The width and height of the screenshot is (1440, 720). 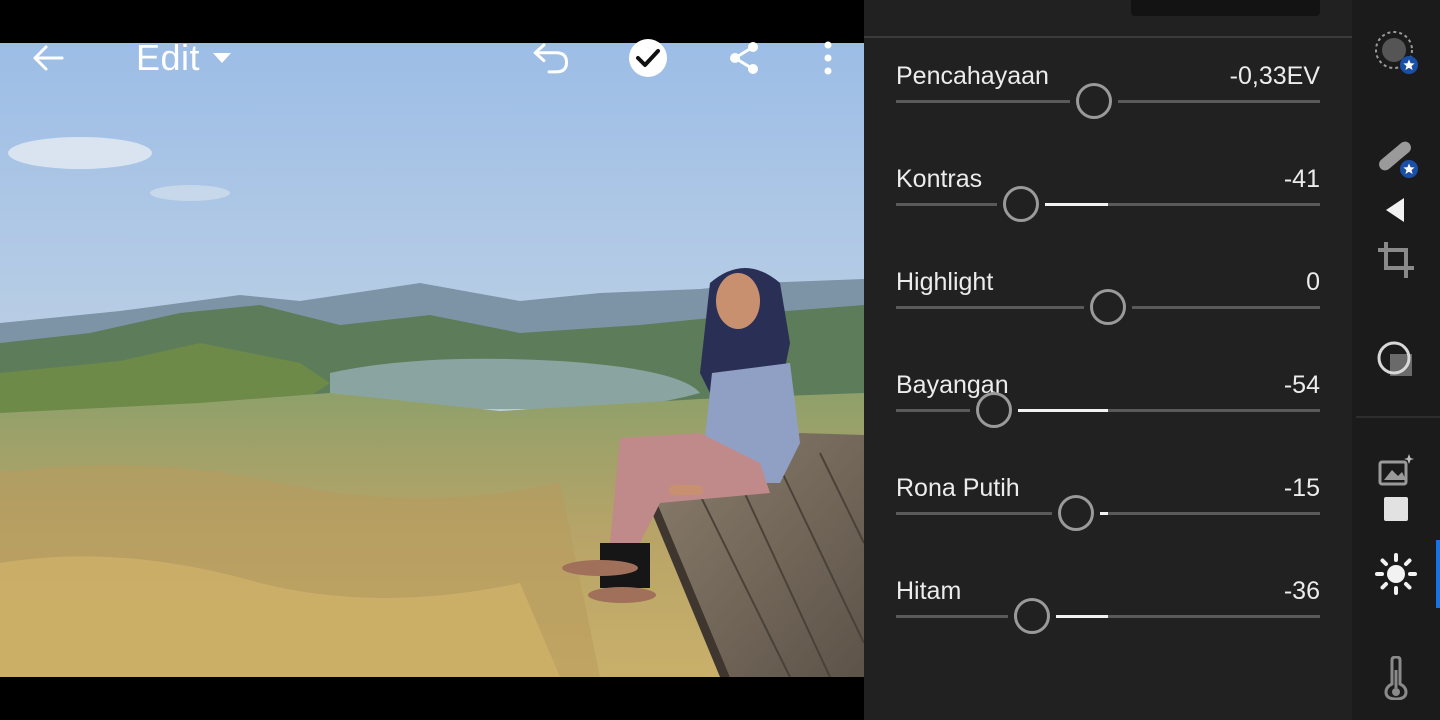 I want to click on back-arrow-icon, so click(x=48, y=58).